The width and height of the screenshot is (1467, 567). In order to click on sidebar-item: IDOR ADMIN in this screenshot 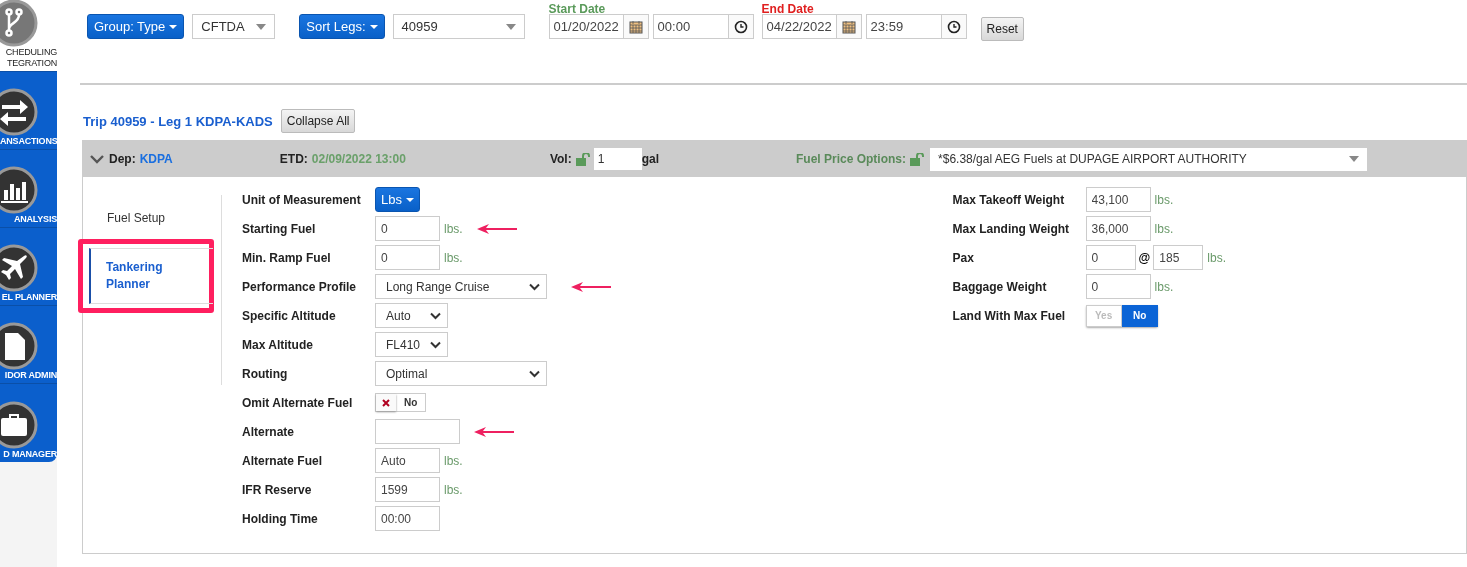, I will do `click(28, 345)`.